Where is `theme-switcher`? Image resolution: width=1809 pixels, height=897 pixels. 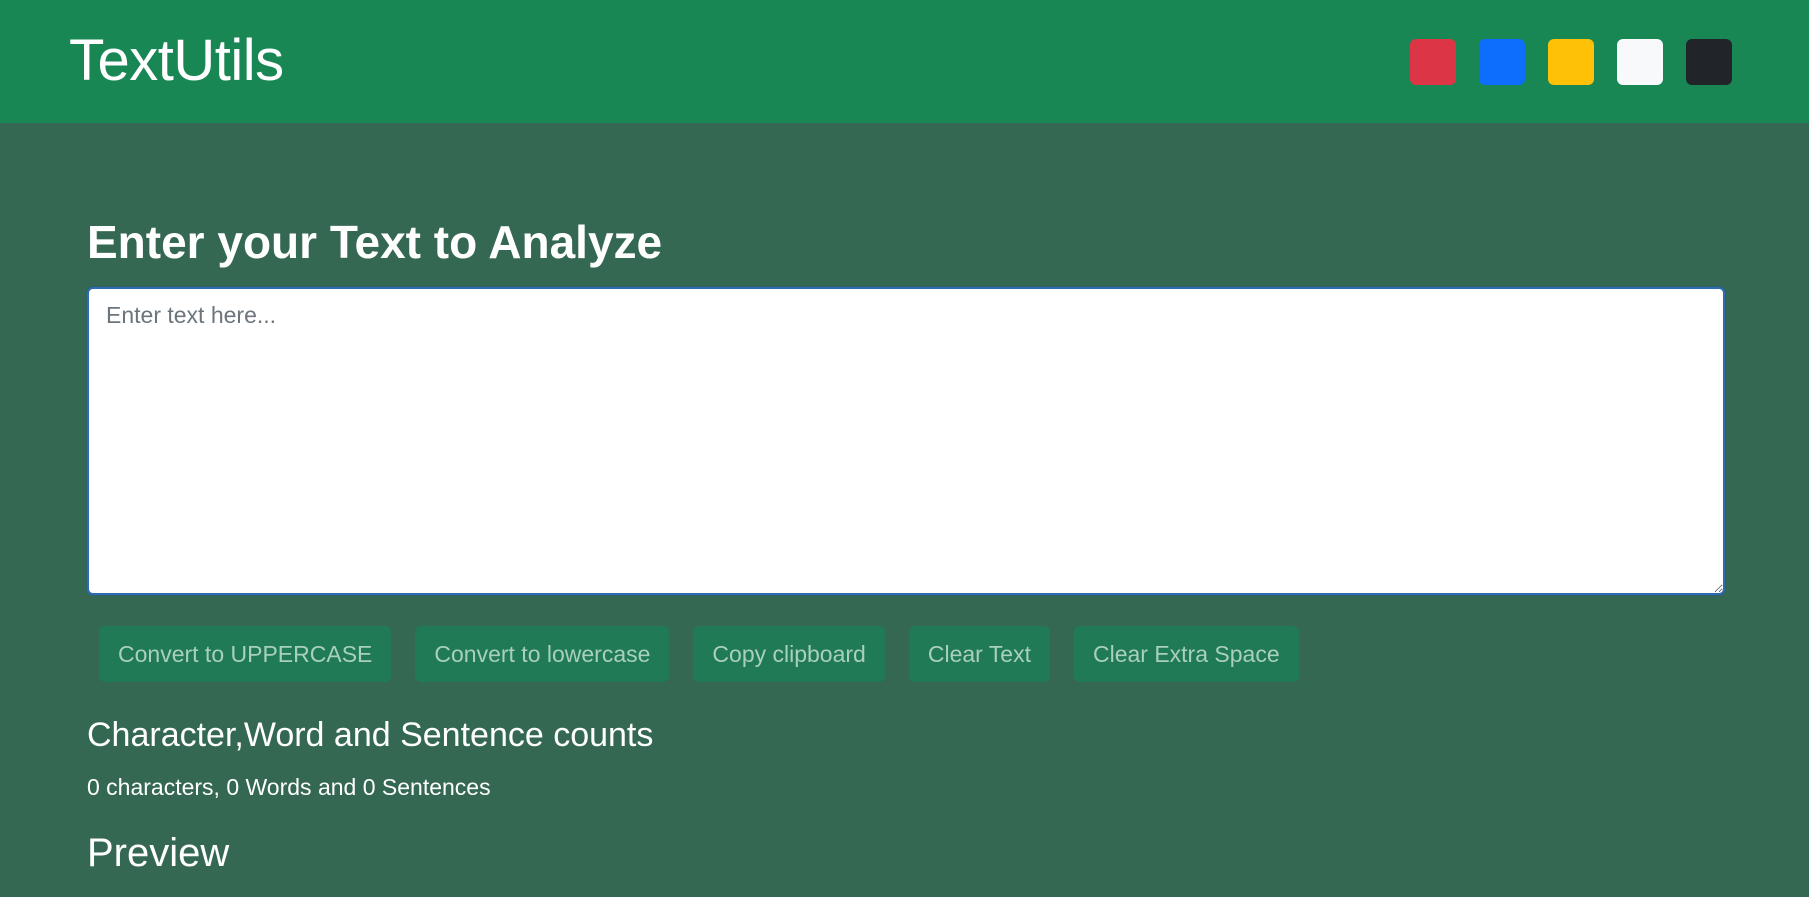 theme-switcher is located at coordinates (1571, 62).